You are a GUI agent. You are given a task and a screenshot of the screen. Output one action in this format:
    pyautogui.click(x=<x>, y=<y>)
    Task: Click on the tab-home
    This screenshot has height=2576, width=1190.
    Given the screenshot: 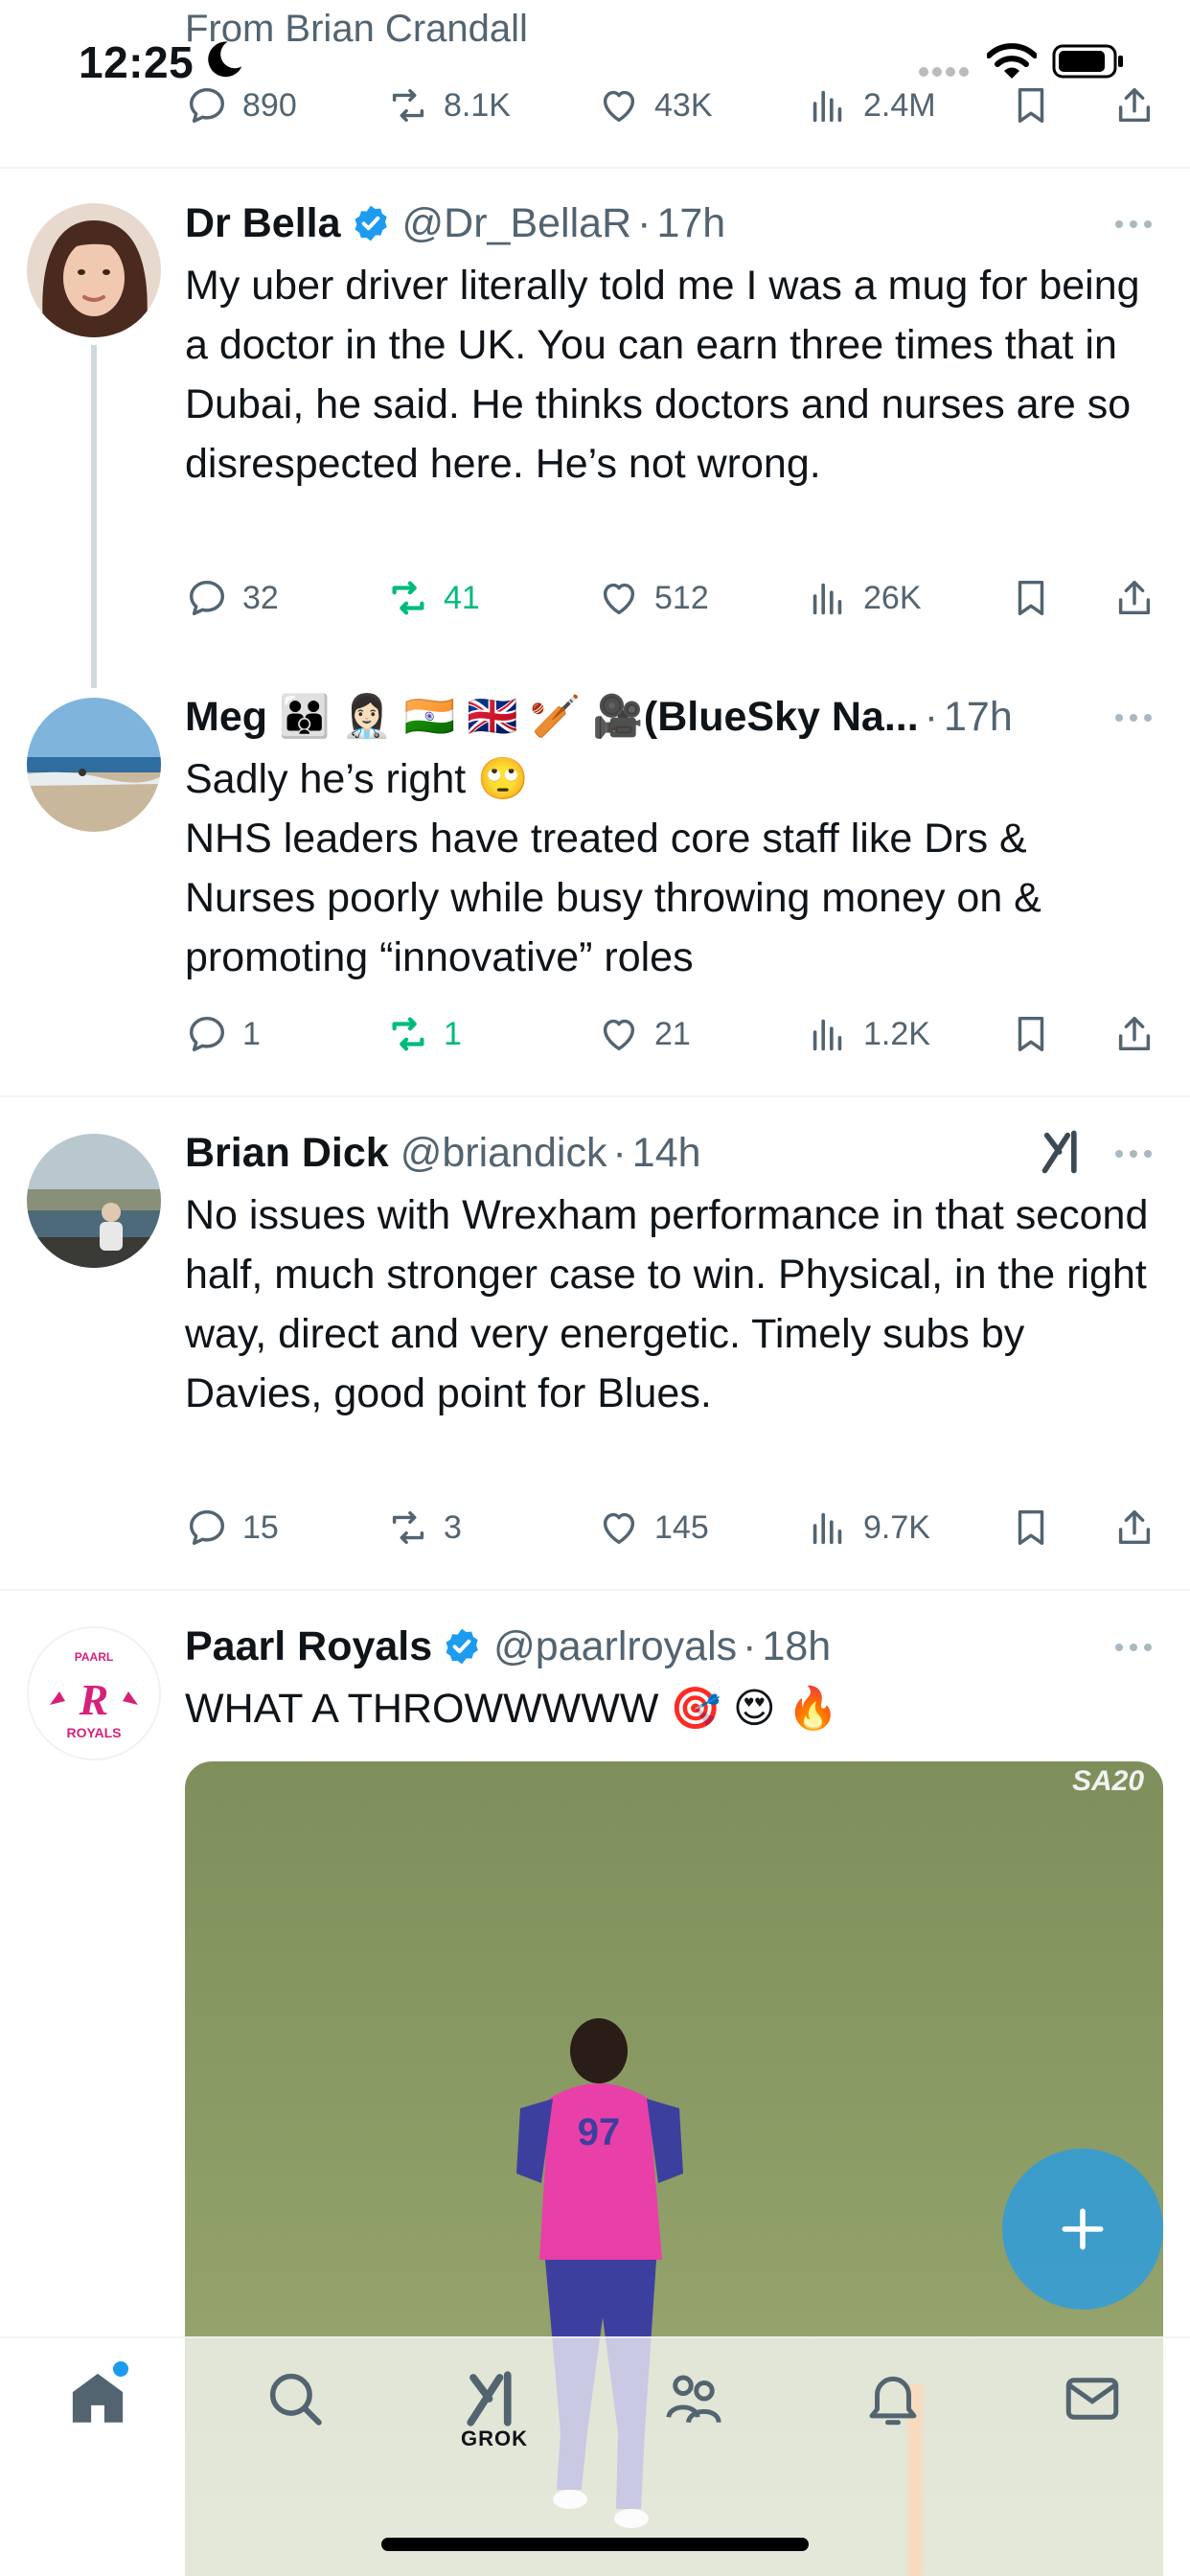 What is the action you would take?
    pyautogui.click(x=97, y=2419)
    